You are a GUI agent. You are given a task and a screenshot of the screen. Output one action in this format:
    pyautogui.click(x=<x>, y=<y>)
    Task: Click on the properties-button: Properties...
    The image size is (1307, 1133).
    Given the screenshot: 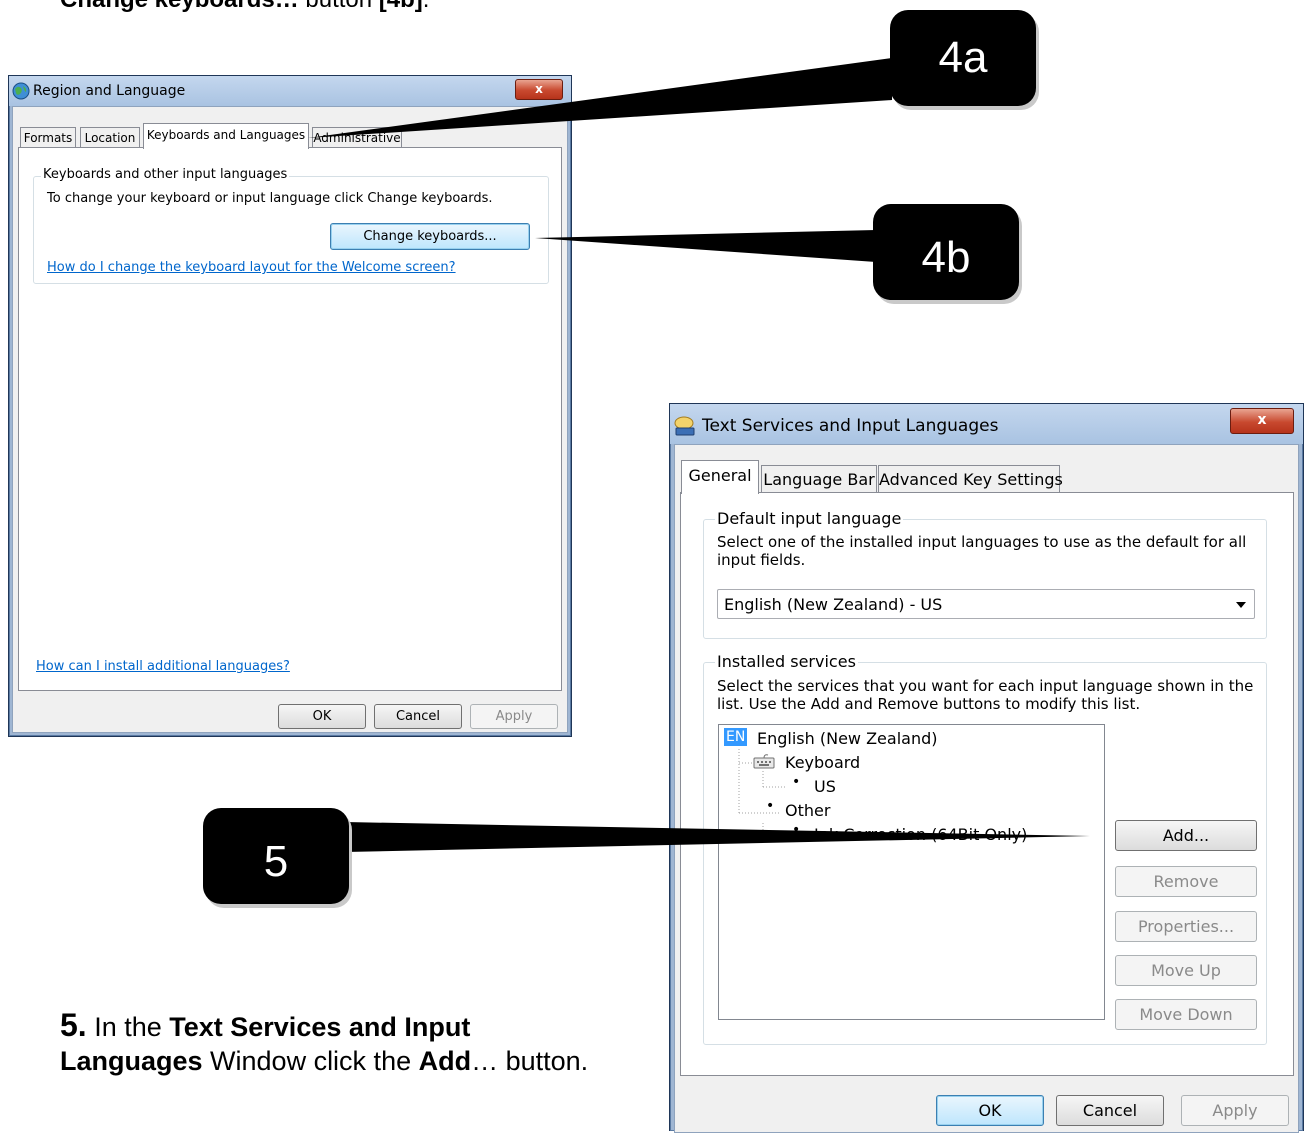 What is the action you would take?
    pyautogui.click(x=1186, y=926)
    